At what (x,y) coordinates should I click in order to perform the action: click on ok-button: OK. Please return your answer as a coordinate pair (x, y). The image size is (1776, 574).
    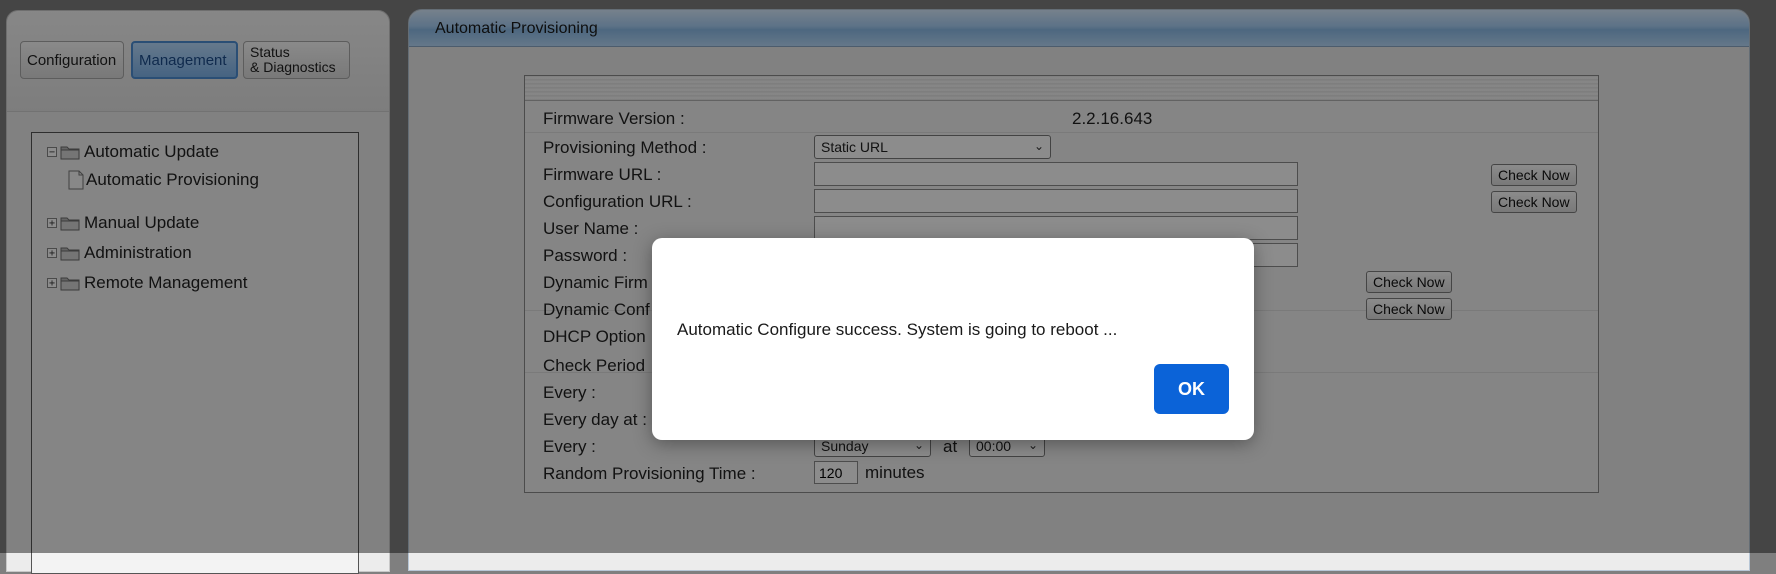
    Looking at the image, I should click on (1191, 389).